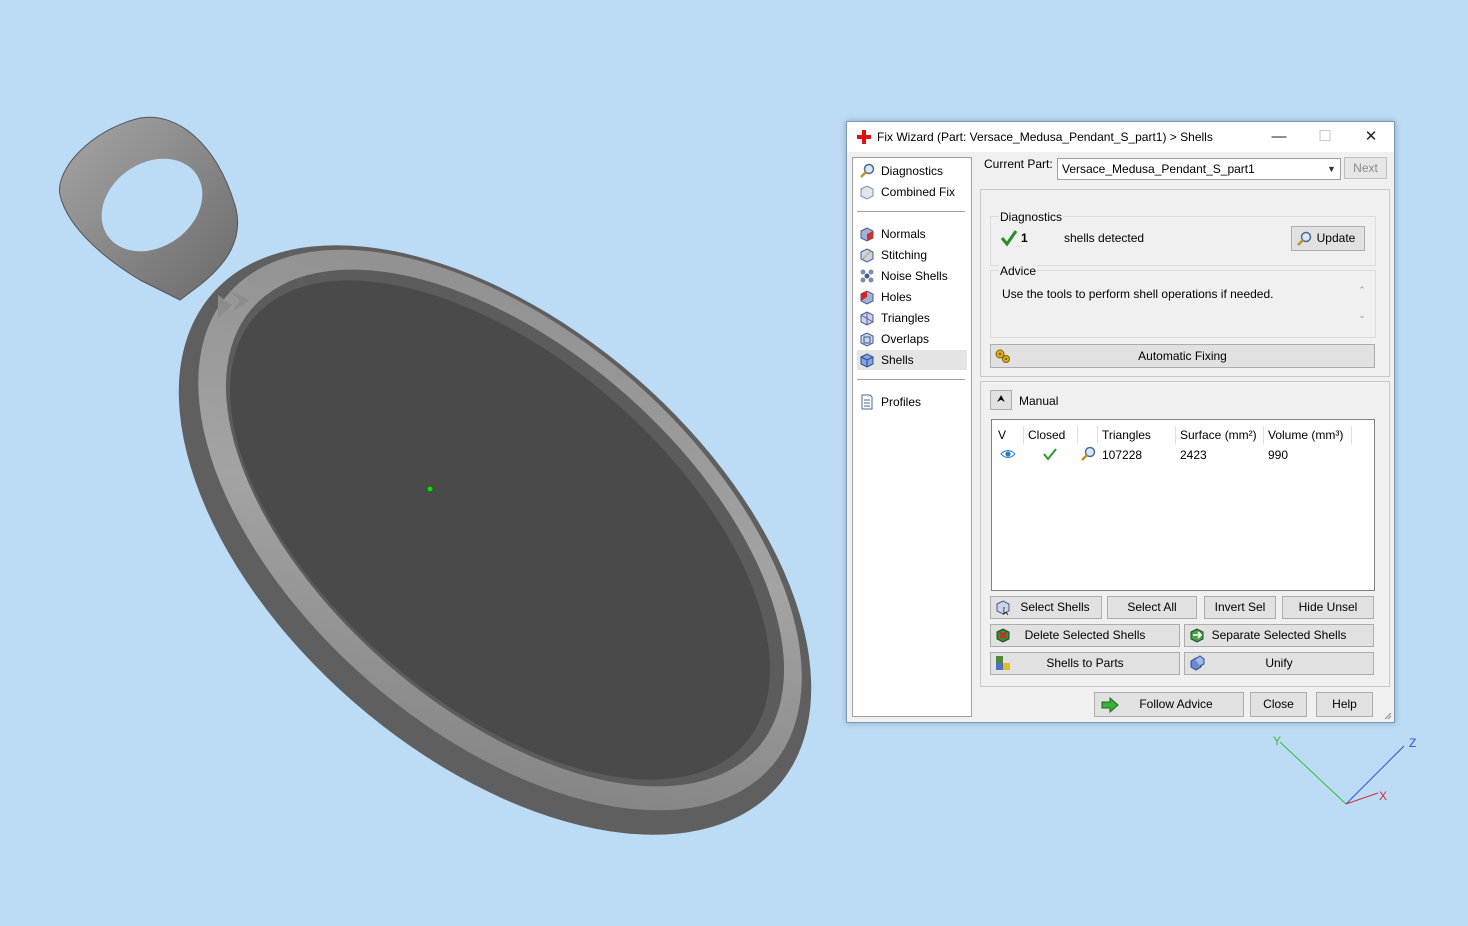 This screenshot has height=926, width=1468. Describe the element at coordinates (1009, 435) in the screenshot. I see `column-header-visible: V` at that location.